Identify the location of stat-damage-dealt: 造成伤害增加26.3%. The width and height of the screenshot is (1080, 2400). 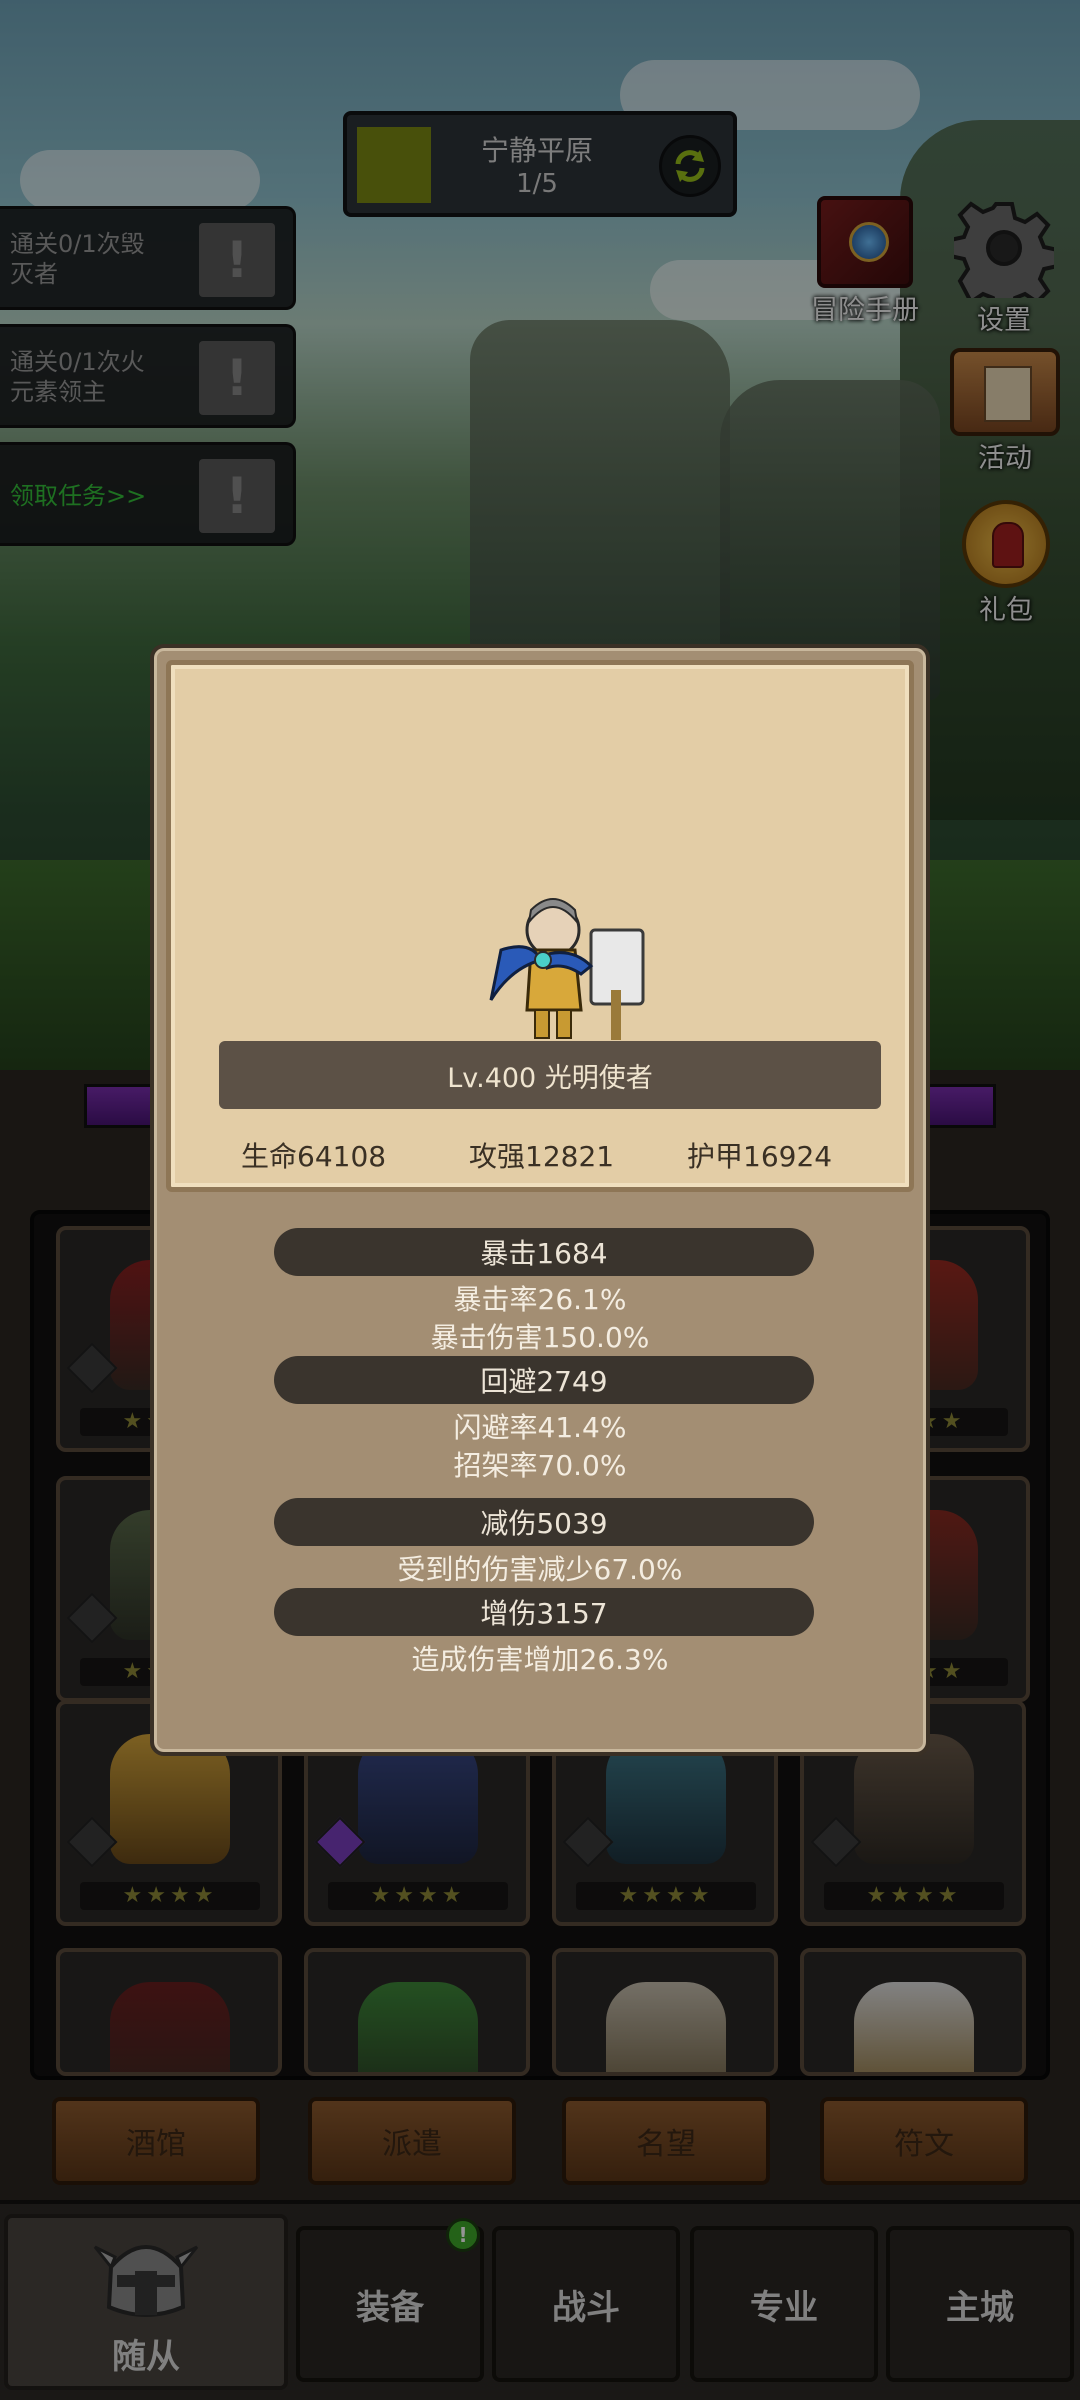
(540, 1659).